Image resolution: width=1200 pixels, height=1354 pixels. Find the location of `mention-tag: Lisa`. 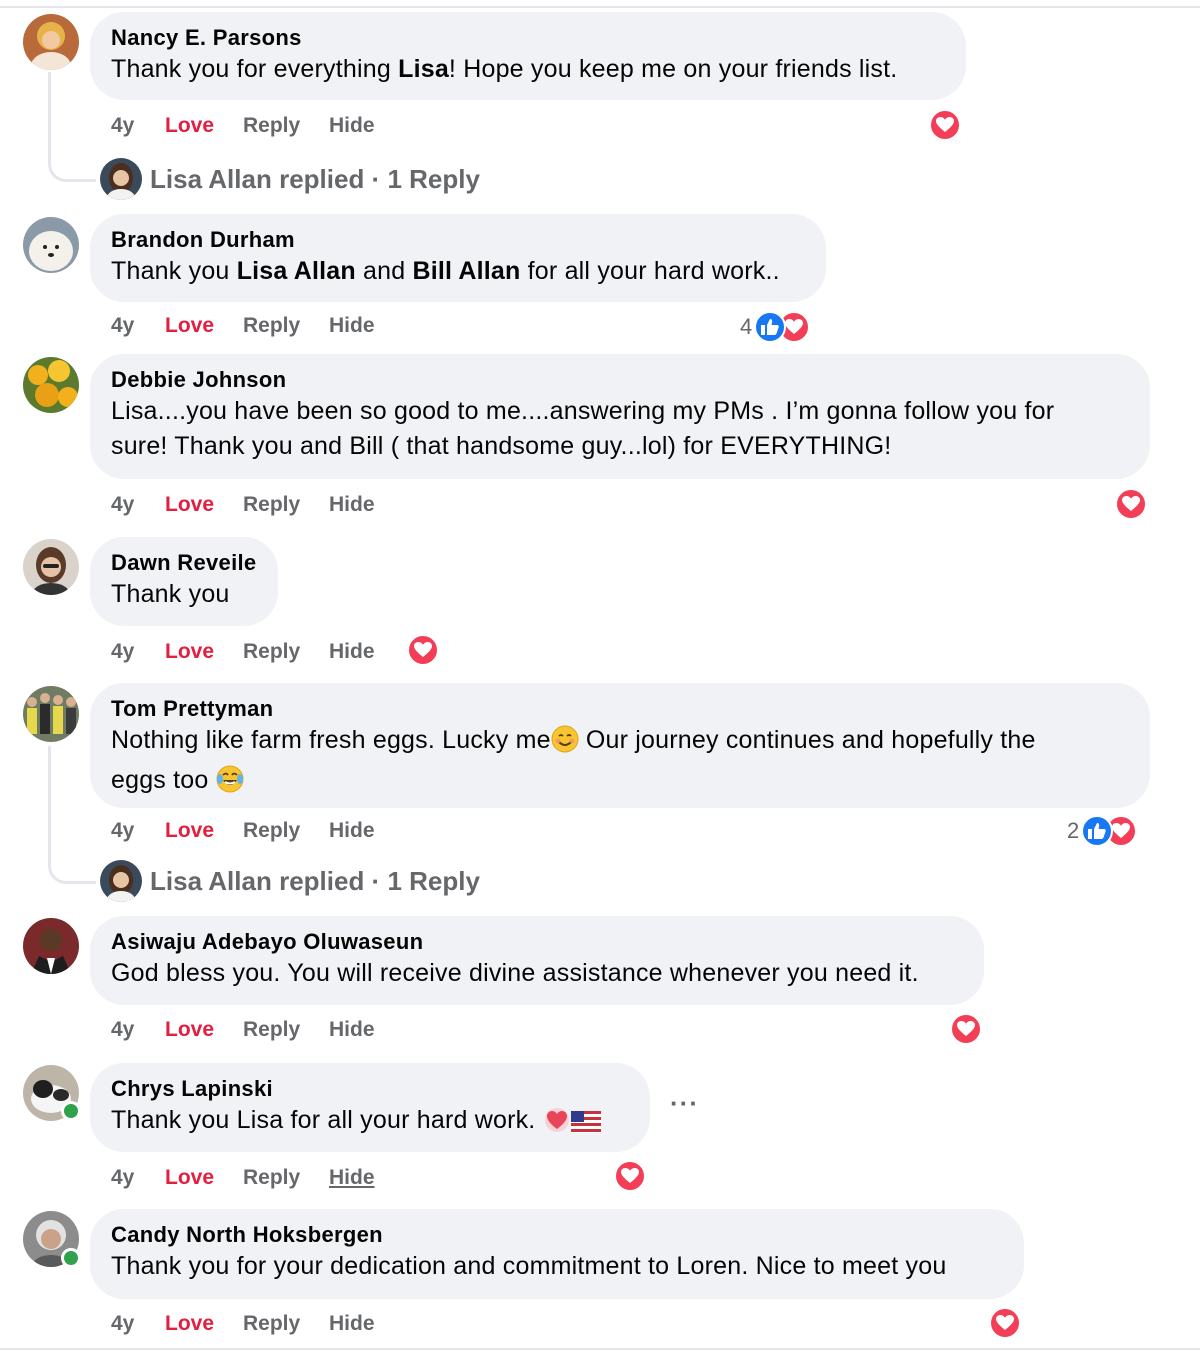

mention-tag: Lisa is located at coordinates (423, 69).